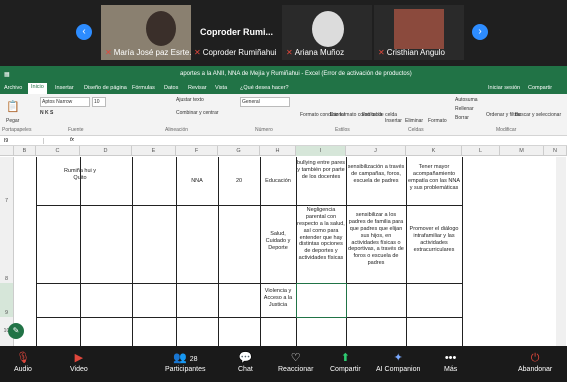  I want to click on more-button: ••• Más, so click(450, 361).